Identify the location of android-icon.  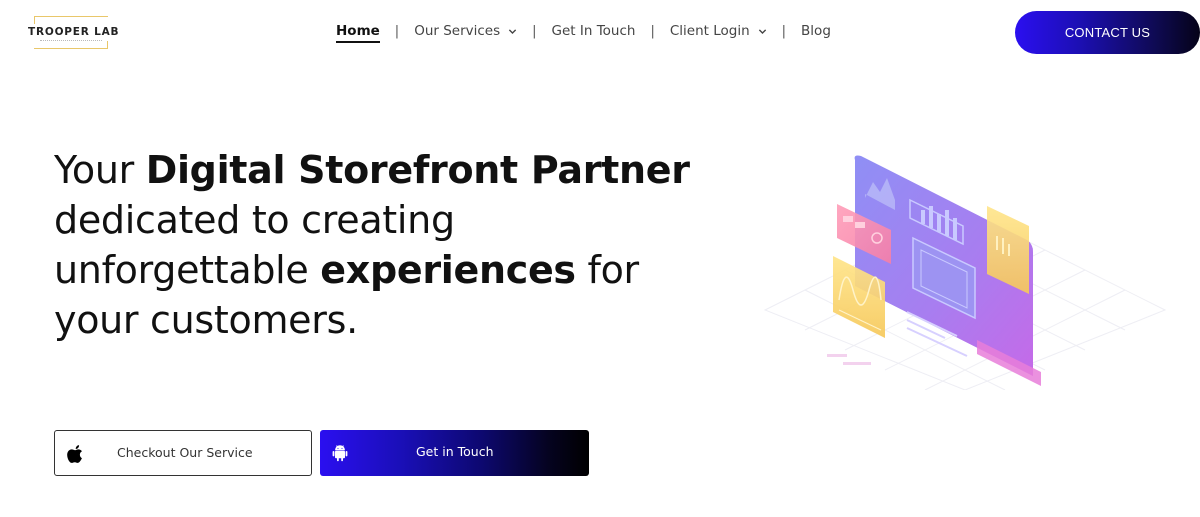
(340, 453).